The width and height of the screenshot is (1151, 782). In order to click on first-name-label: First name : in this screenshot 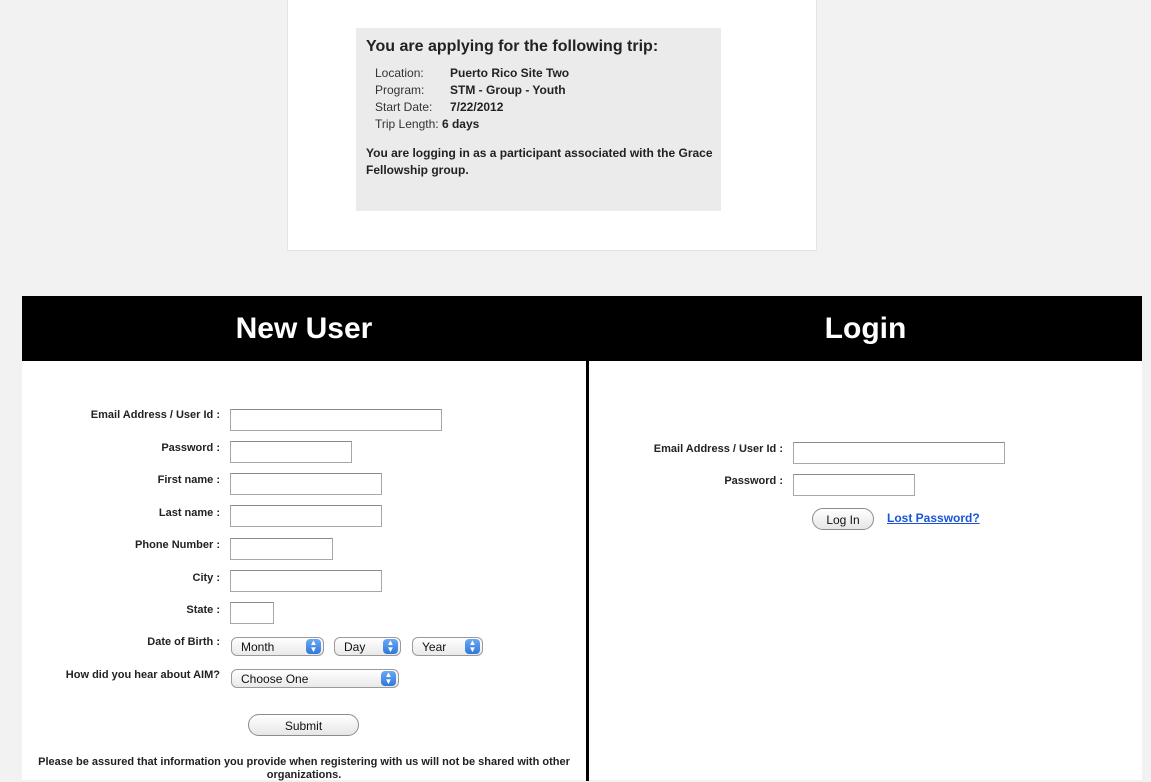, I will do `click(188, 480)`.